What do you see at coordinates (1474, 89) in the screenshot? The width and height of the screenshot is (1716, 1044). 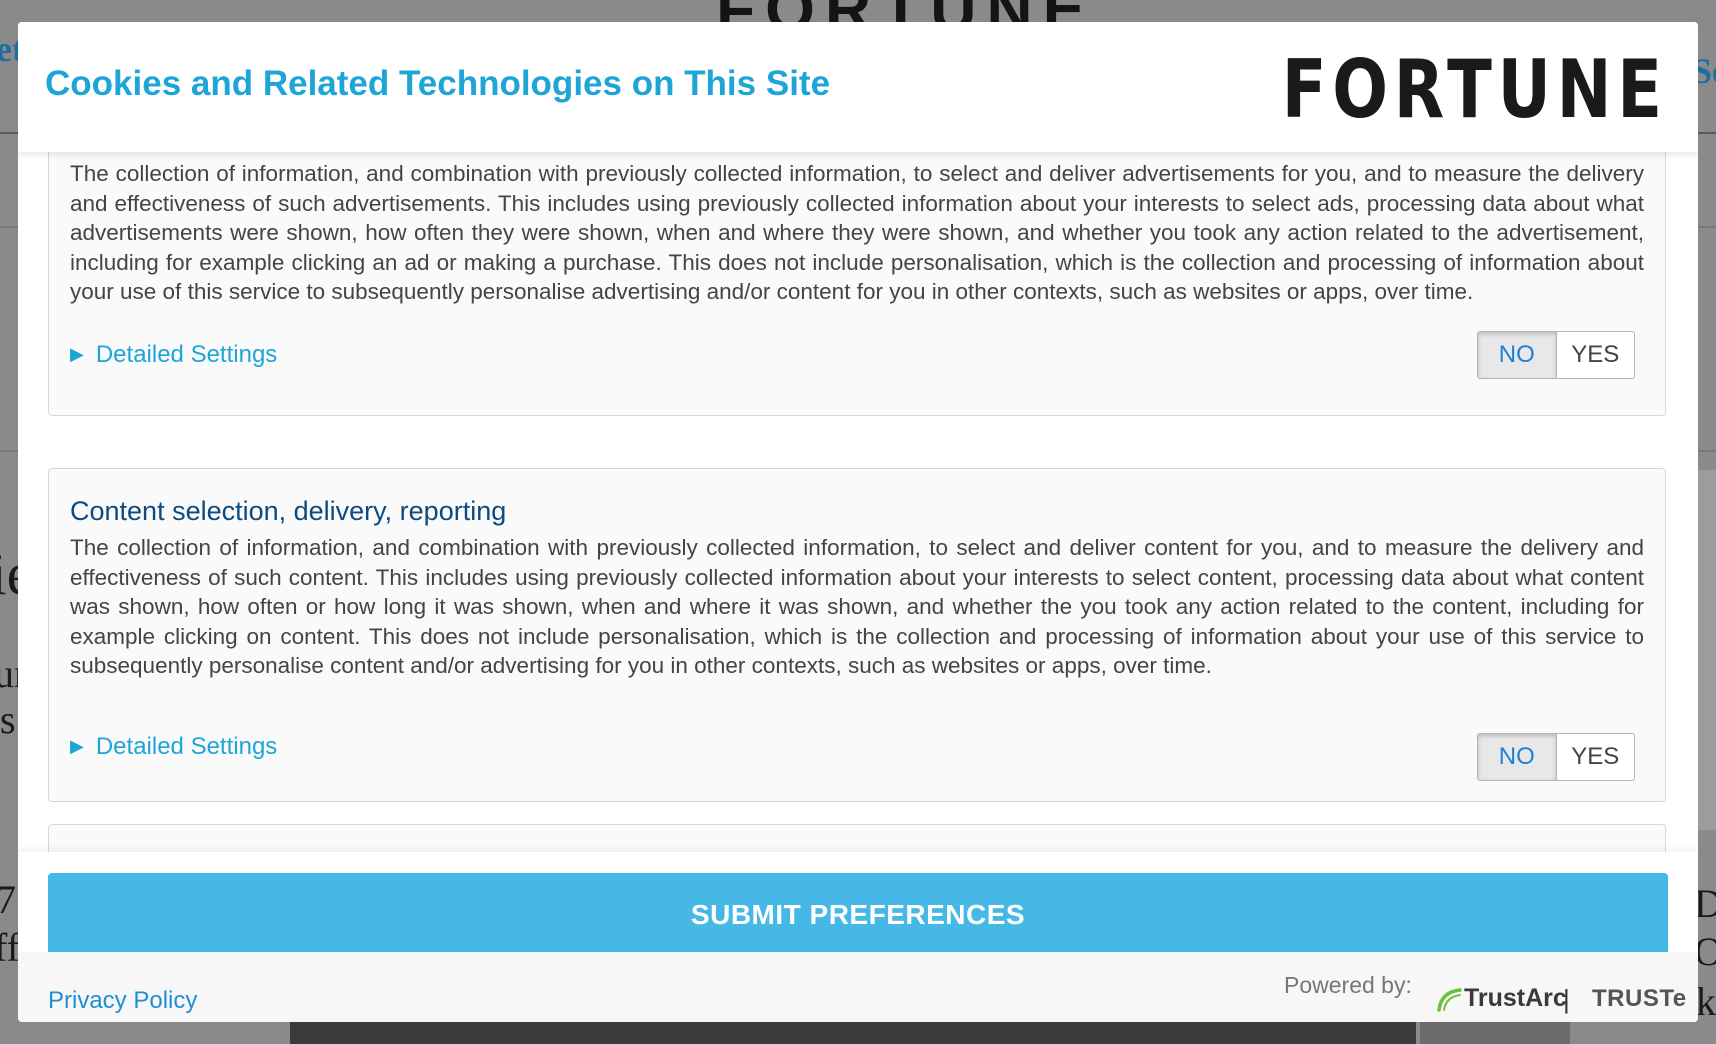 I see `fortune-logo: FORTUNE` at bounding box center [1474, 89].